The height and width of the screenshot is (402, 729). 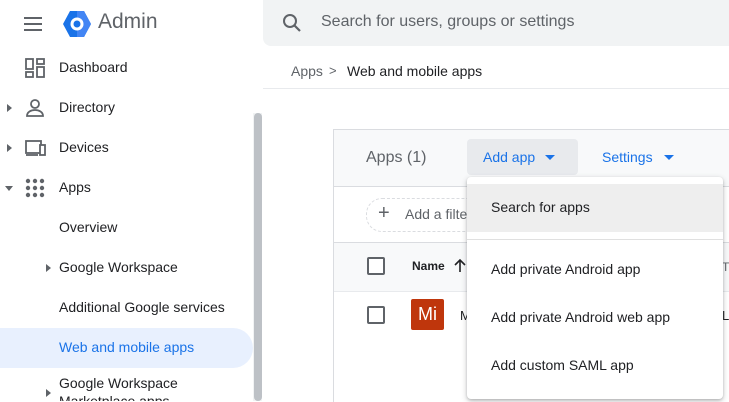 I want to click on sidebar-item-label: Web and mobile apps, so click(x=127, y=347).